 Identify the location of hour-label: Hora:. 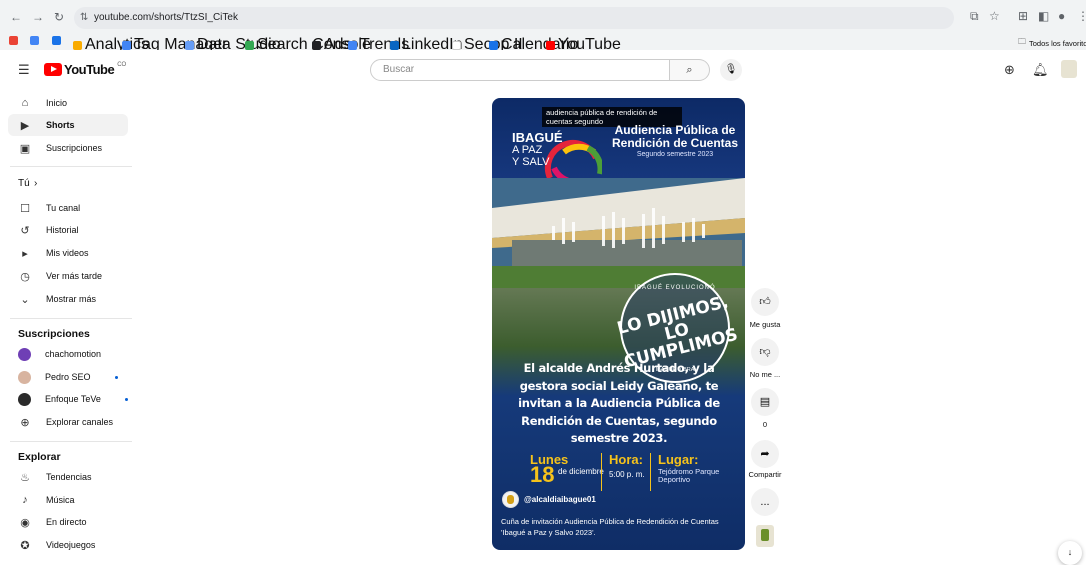
(626, 459).